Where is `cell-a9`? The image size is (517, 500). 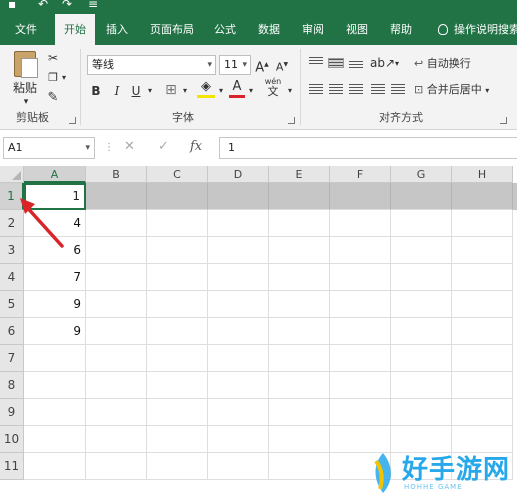 cell-a9 is located at coordinates (55, 412).